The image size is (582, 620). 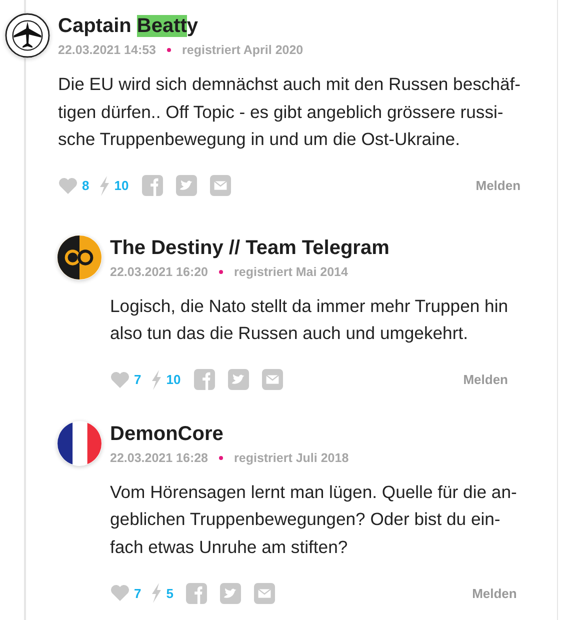 I want to click on comment-date: 22.03.2021 16:20, so click(x=159, y=271).